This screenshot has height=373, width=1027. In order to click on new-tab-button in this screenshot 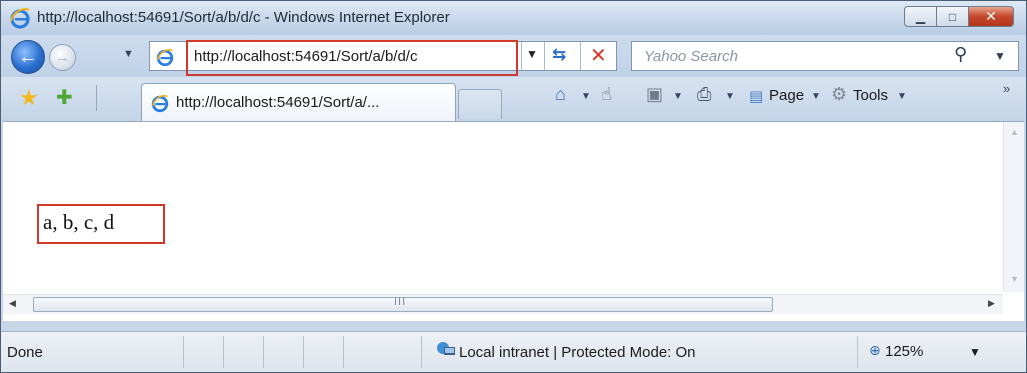, I will do `click(480, 104)`.